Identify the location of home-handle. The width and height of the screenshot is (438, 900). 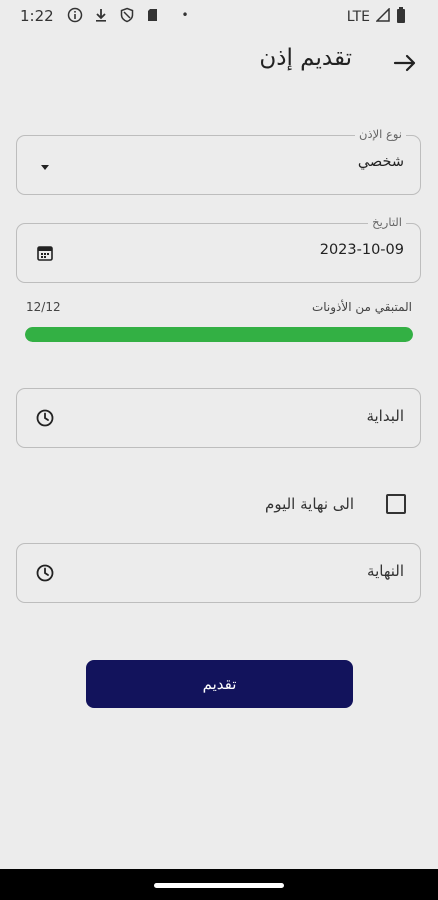
(219, 885).